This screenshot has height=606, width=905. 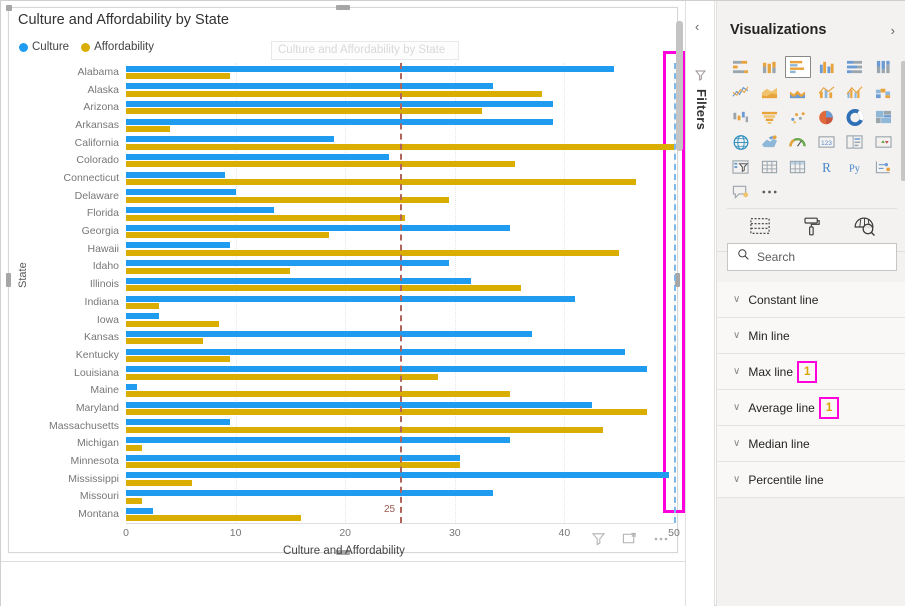 What do you see at coordinates (69, 107) in the screenshot?
I see `y-axis-tick-label: Arizona` at bounding box center [69, 107].